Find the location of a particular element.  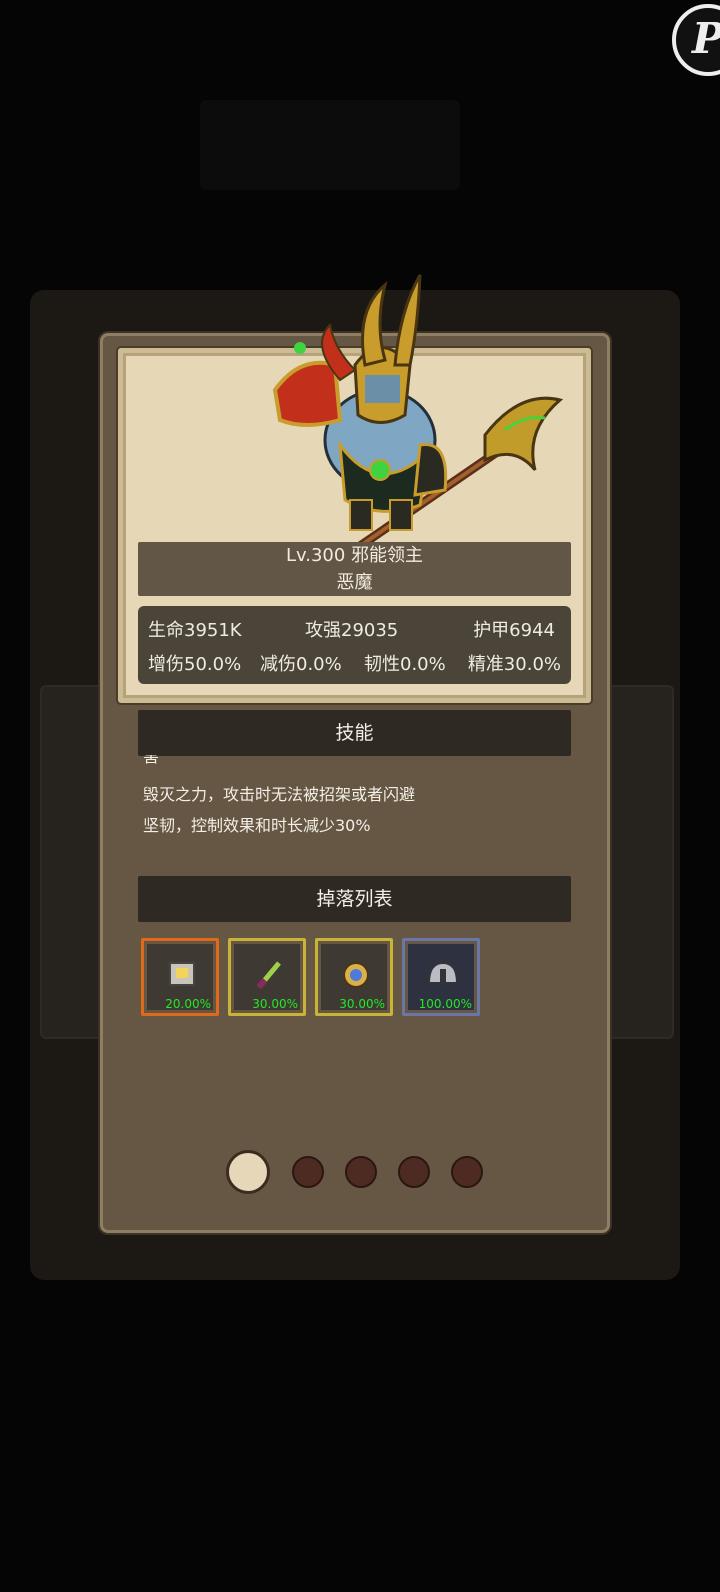

monster-name-plate: Lv.300 邪能领主 恶魔 is located at coordinates (354, 569).